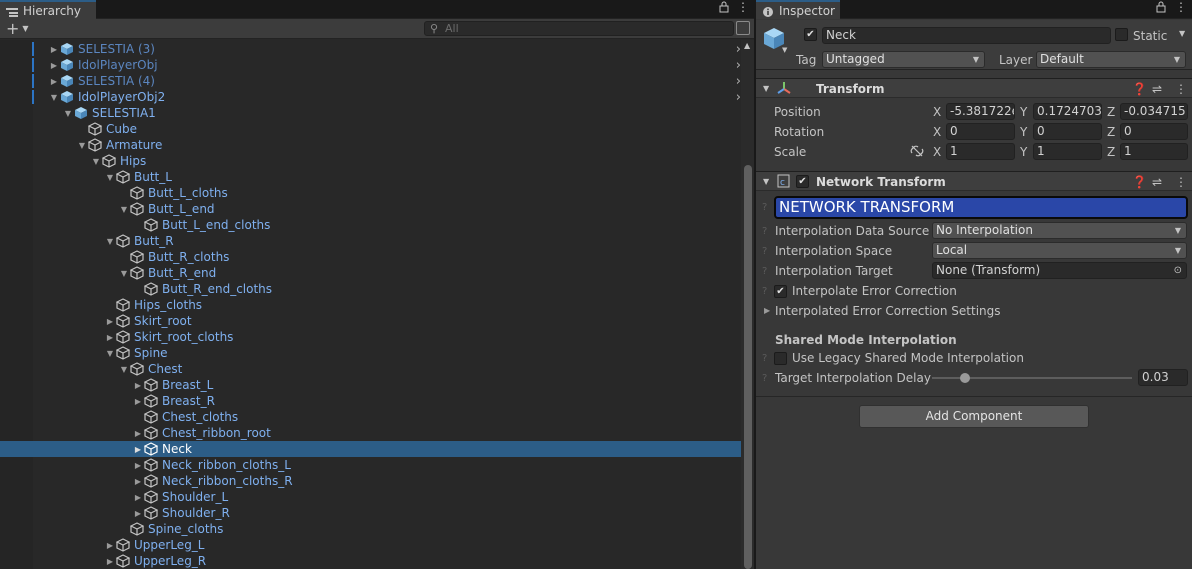 This screenshot has width=1192, height=569. I want to click on hierarchy-row: ▼ IdolPlayerObj2 ›, so click(370, 97).